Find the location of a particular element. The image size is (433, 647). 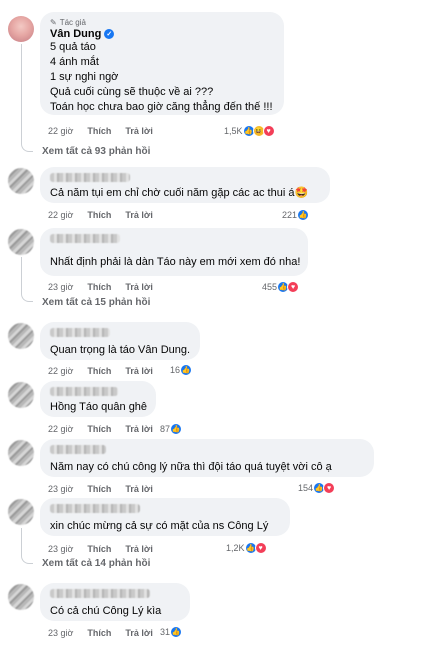

comment-text-line: 5 quả táo is located at coordinates (73, 47).